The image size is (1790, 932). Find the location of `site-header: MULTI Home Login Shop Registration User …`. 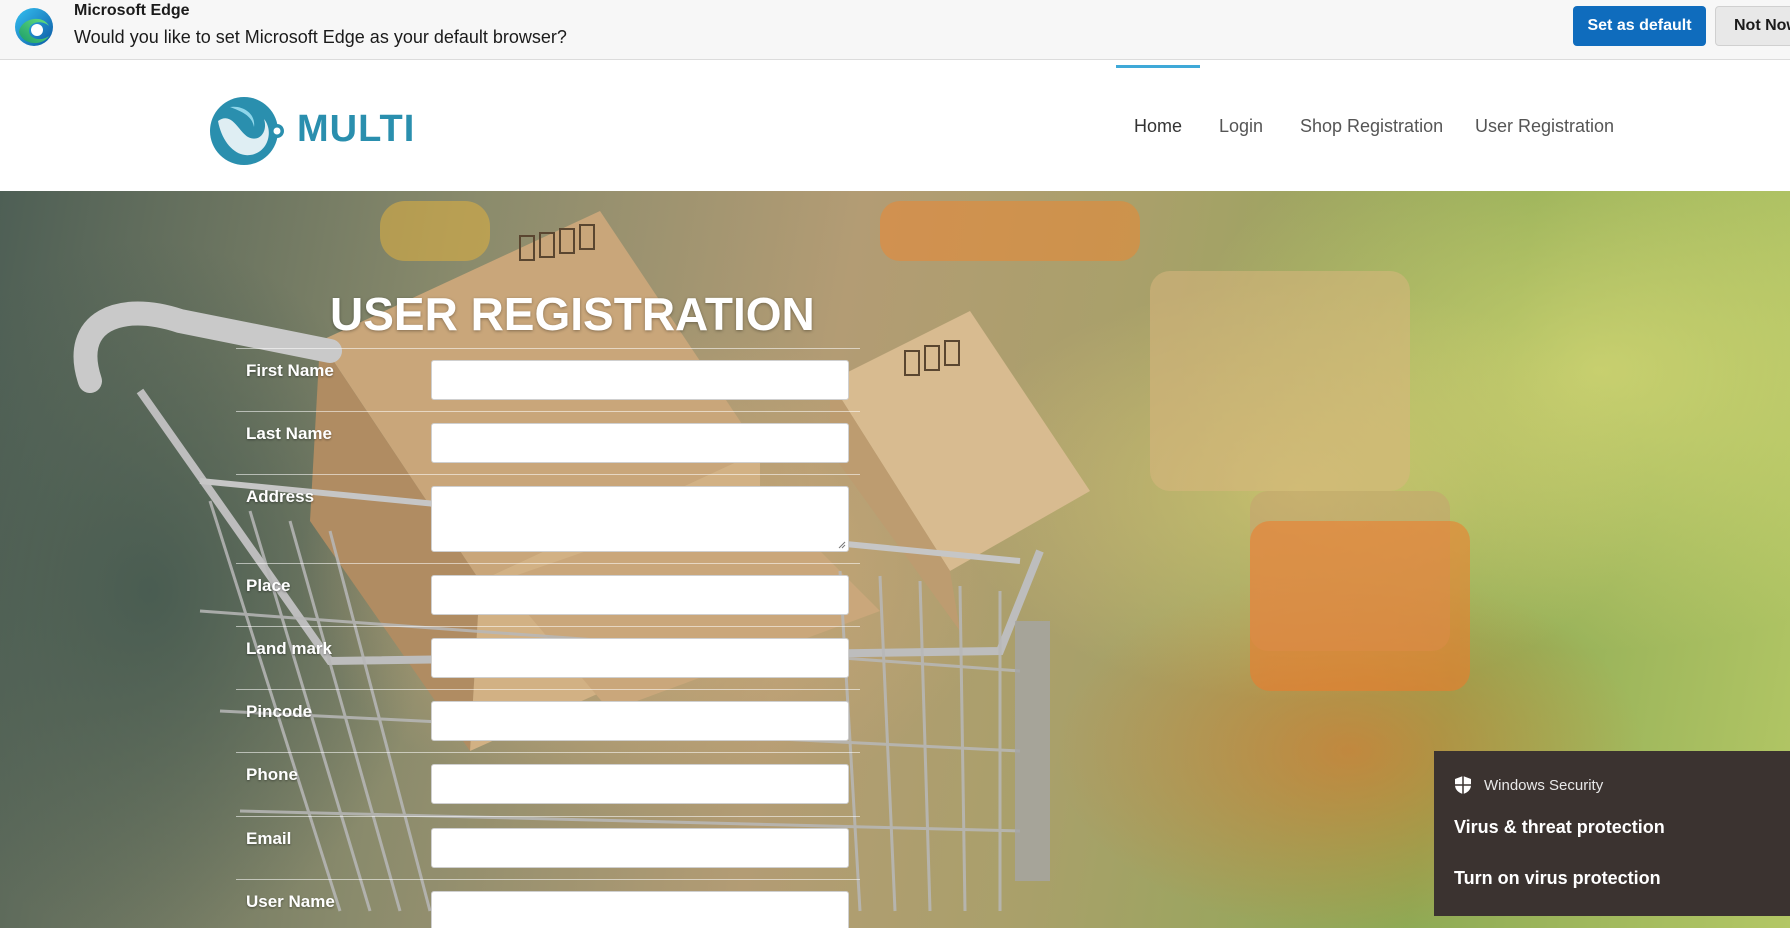

site-header: MULTI Home Login Shop Registration User … is located at coordinates (895, 127).